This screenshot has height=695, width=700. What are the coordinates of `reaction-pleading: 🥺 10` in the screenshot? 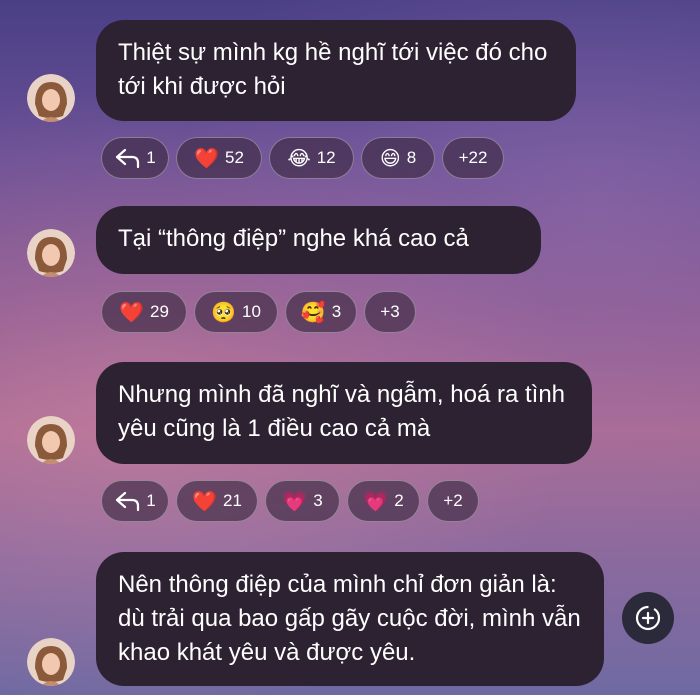 It's located at (236, 312).